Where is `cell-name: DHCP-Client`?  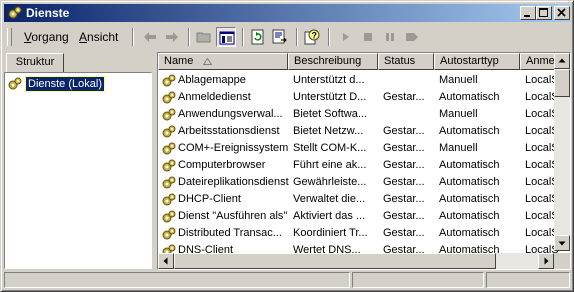 cell-name: DHCP-Client is located at coordinates (209, 199).